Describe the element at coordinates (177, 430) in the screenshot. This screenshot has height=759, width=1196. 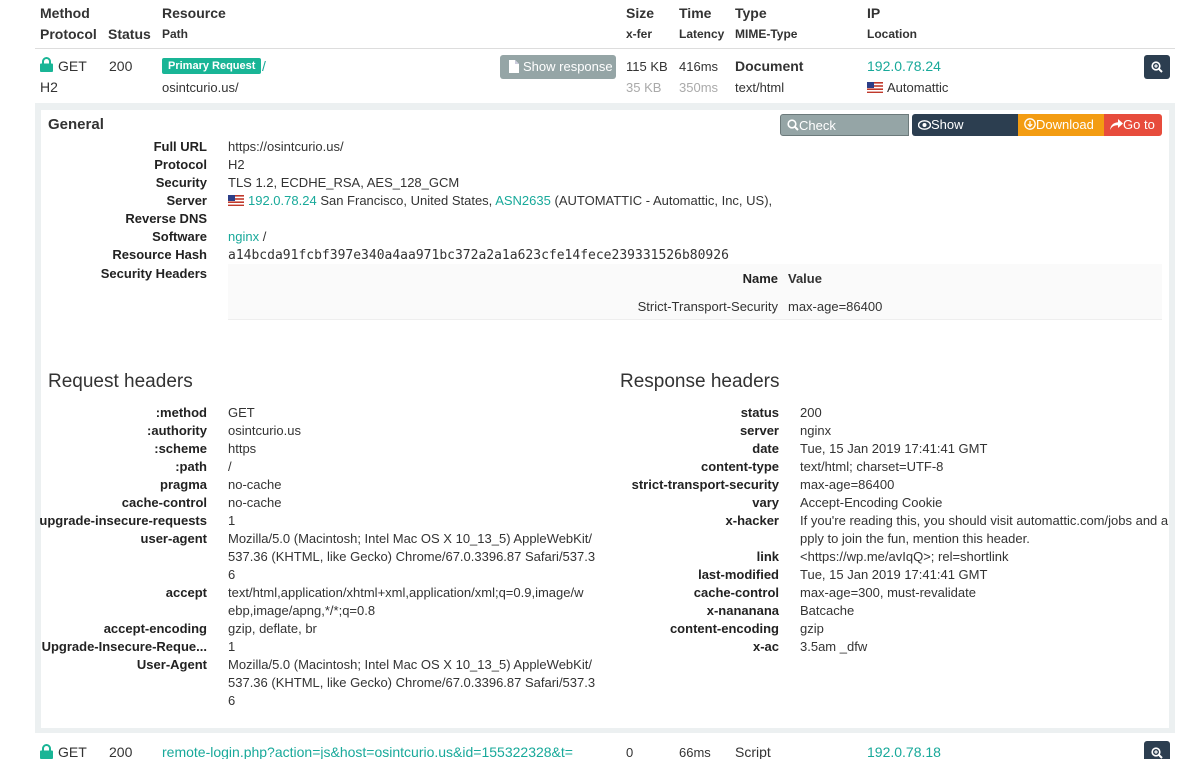
I see `request-header-key: :authority` at that location.